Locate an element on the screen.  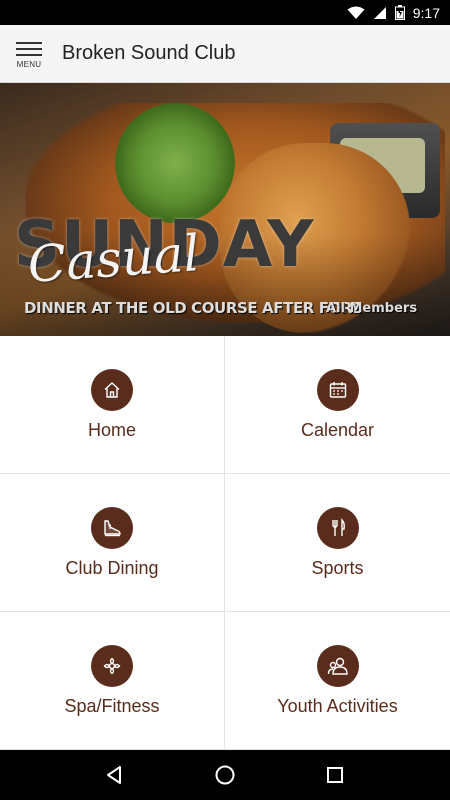
tile-sports: Sports is located at coordinates (337, 543).